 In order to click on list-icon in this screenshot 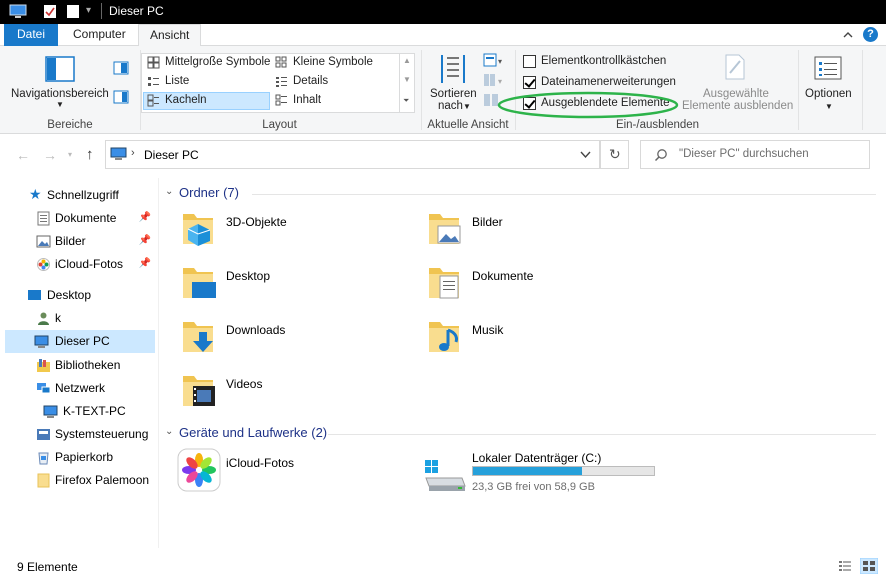, I will do `click(153, 81)`.